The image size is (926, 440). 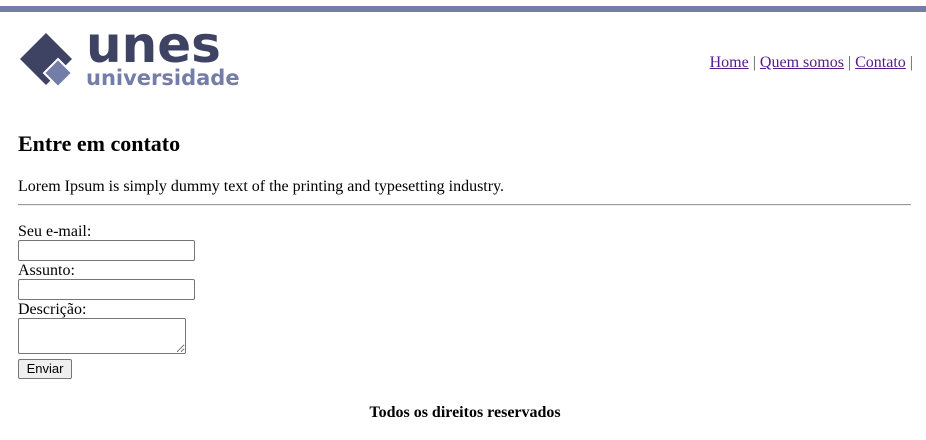 What do you see at coordinates (463, 9) in the screenshot?
I see `top-accent-bar` at bounding box center [463, 9].